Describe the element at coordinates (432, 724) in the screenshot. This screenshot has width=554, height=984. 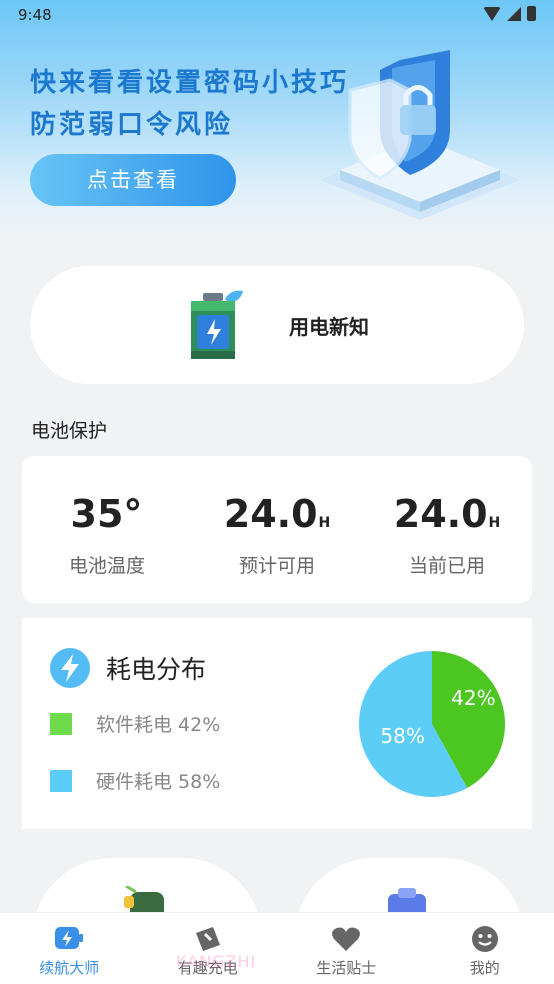
I see `power-pie-chart: 42% 58%` at that location.